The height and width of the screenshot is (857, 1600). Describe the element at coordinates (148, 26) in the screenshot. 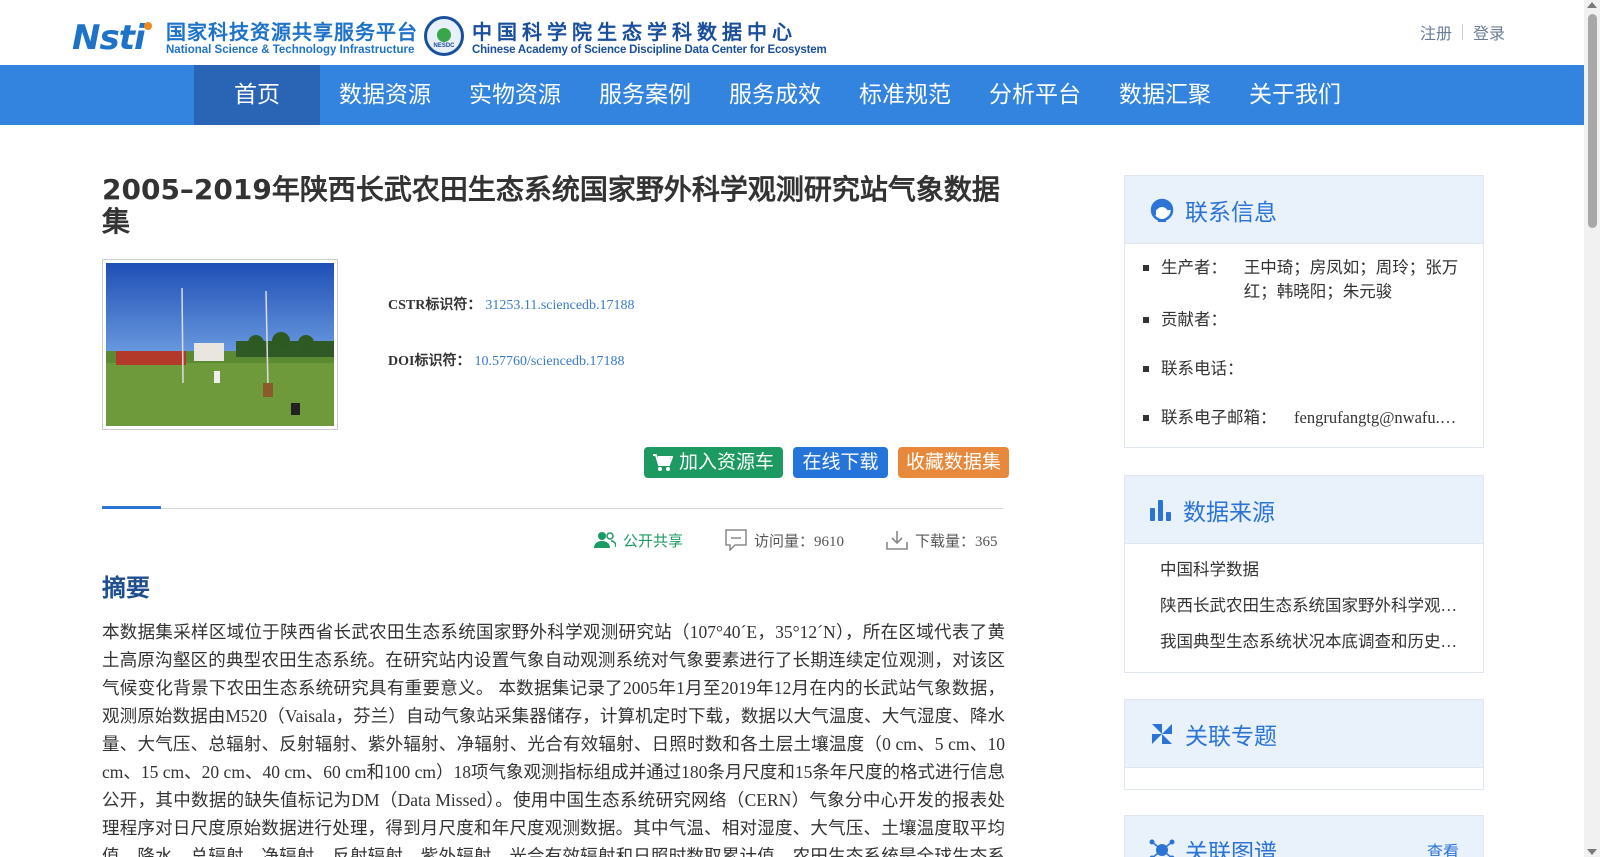

I see `nsti-logo-dot` at that location.